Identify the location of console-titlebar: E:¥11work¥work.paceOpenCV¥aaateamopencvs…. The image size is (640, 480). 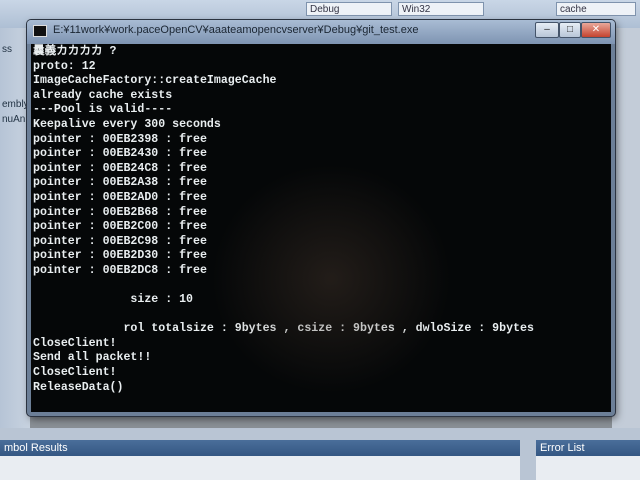
(321, 32).